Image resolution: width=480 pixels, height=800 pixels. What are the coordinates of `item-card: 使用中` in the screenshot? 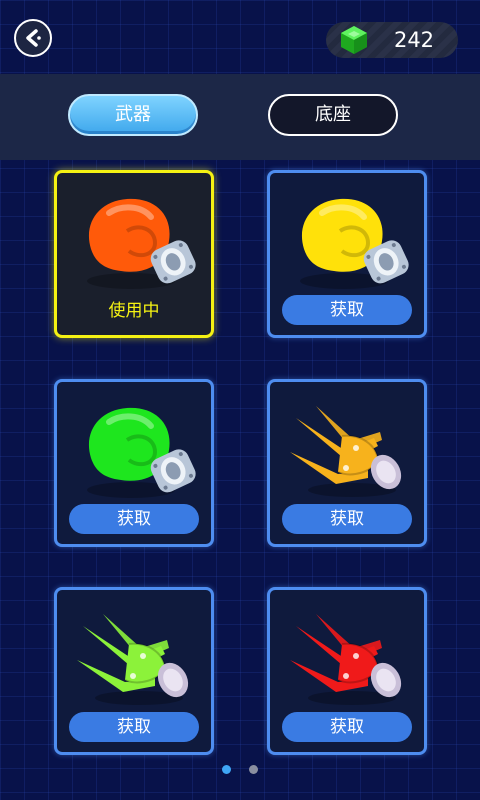 It's located at (134, 254).